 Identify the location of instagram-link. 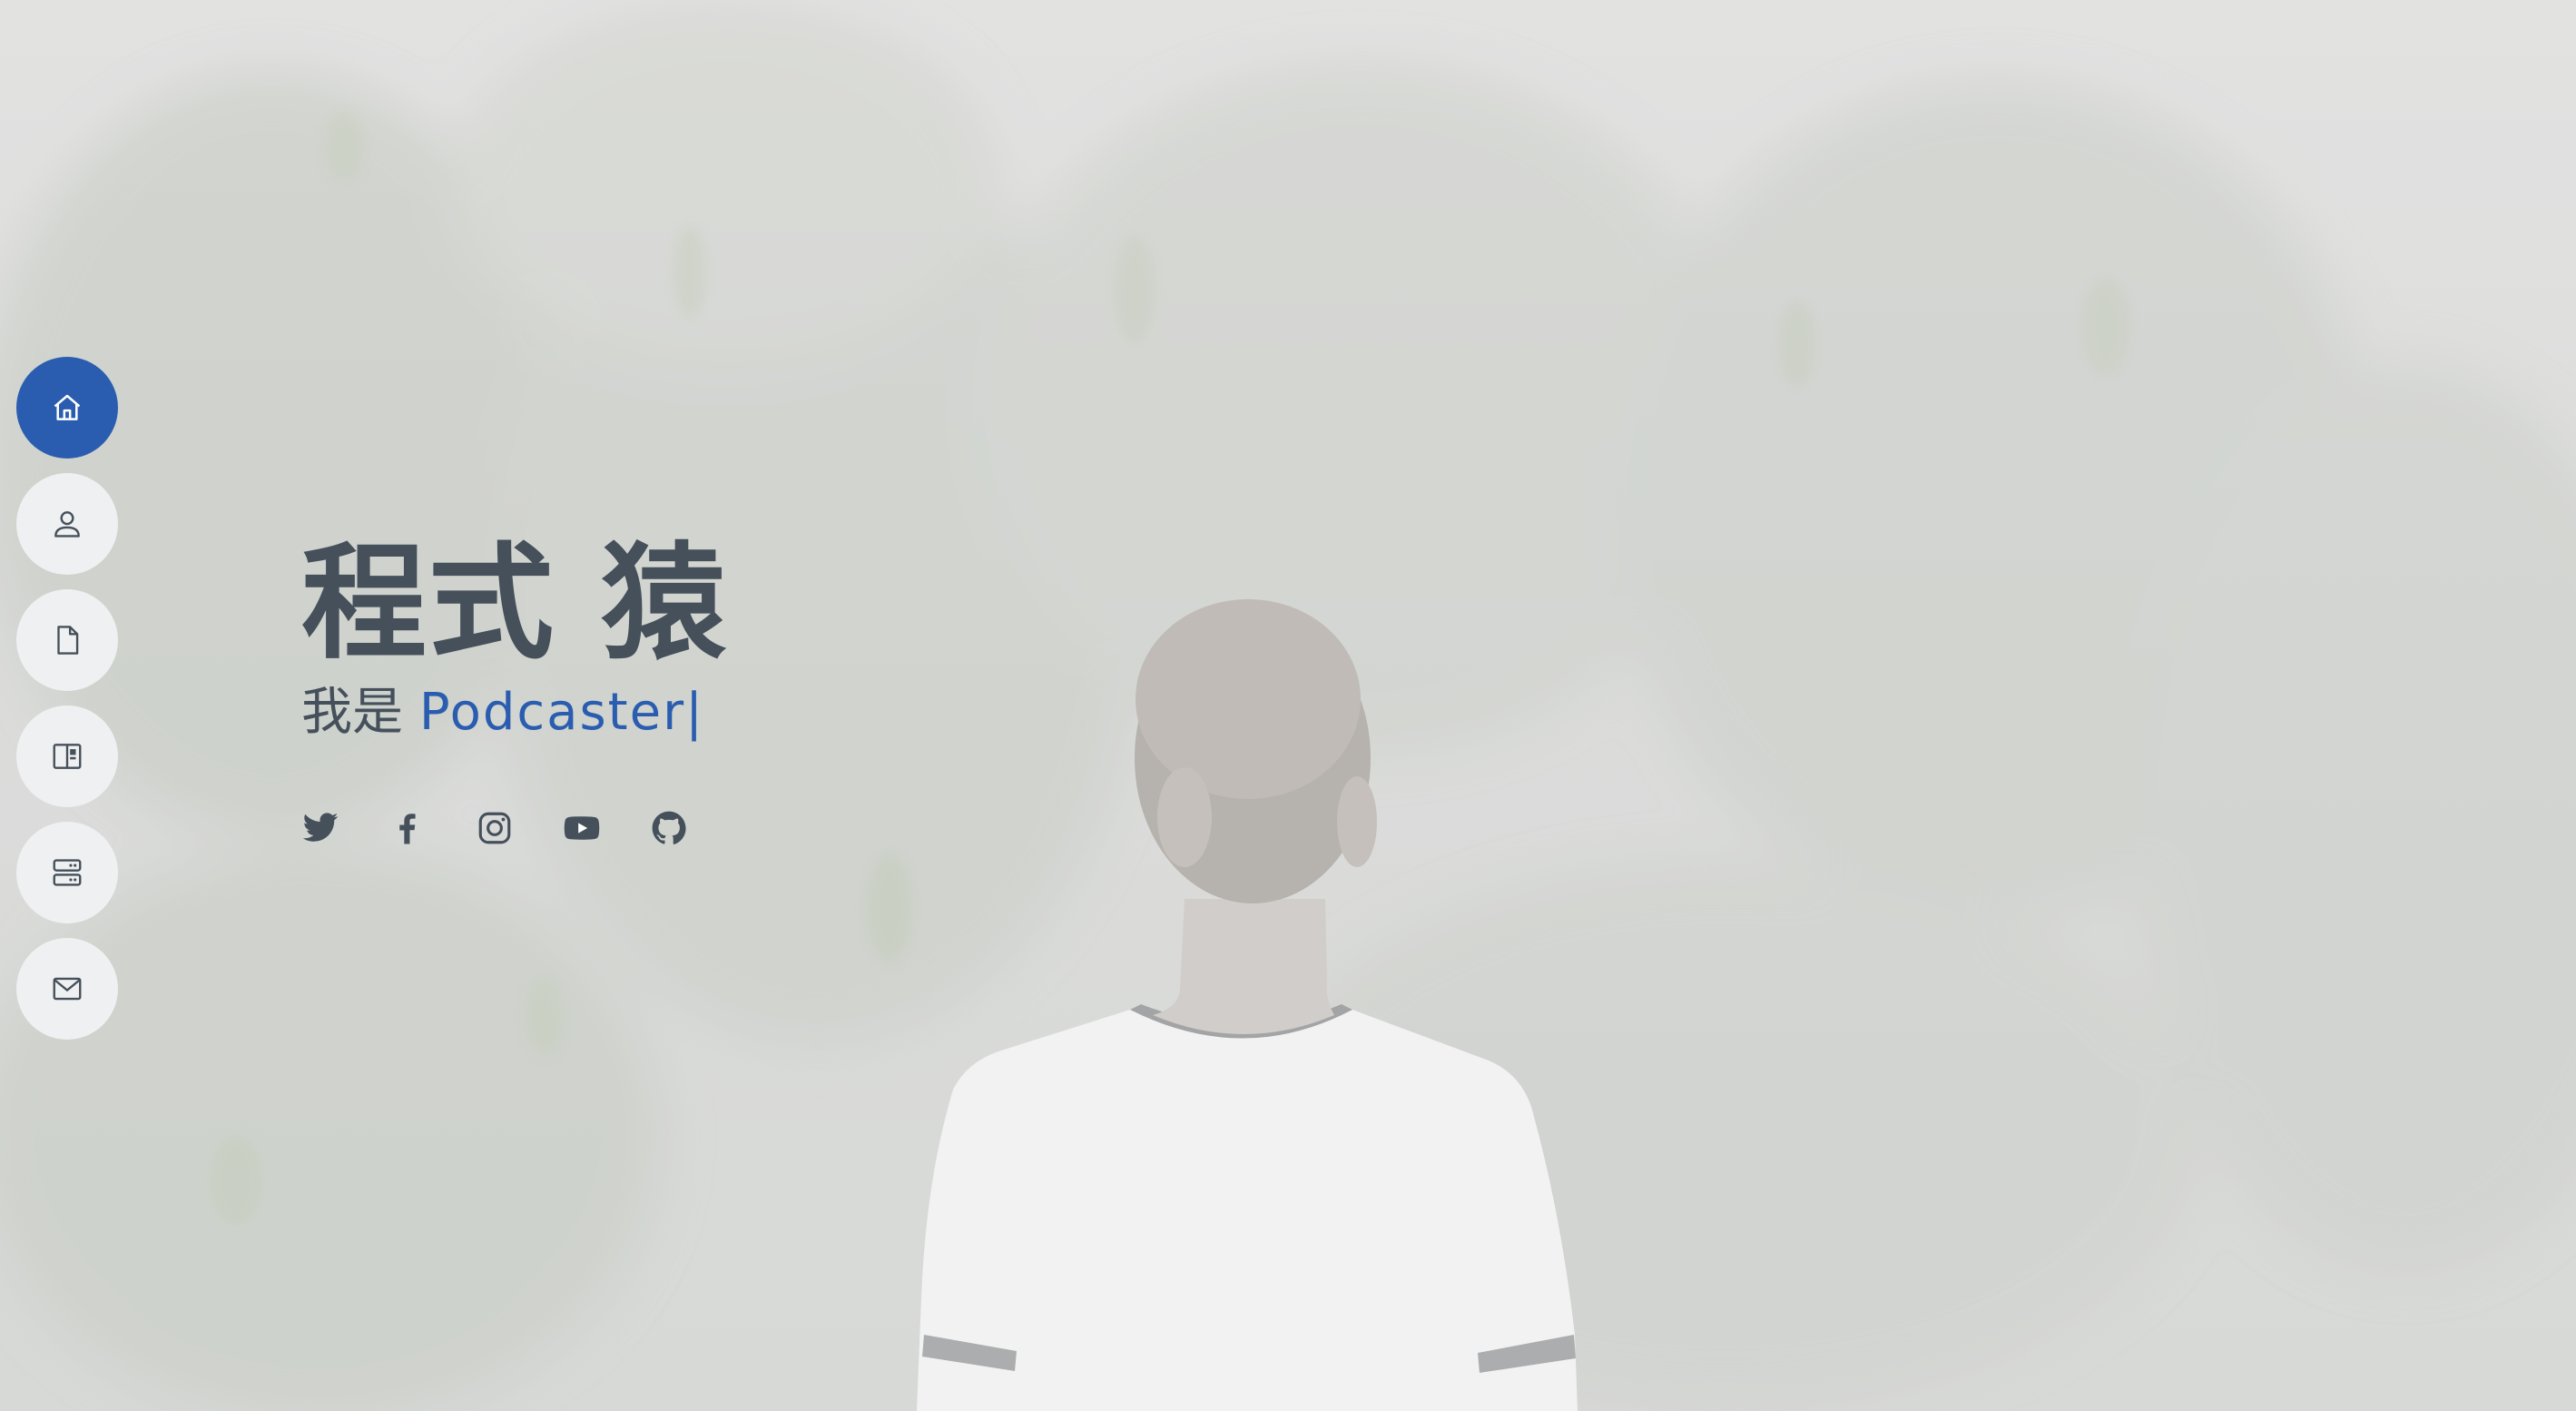
(519, 828).